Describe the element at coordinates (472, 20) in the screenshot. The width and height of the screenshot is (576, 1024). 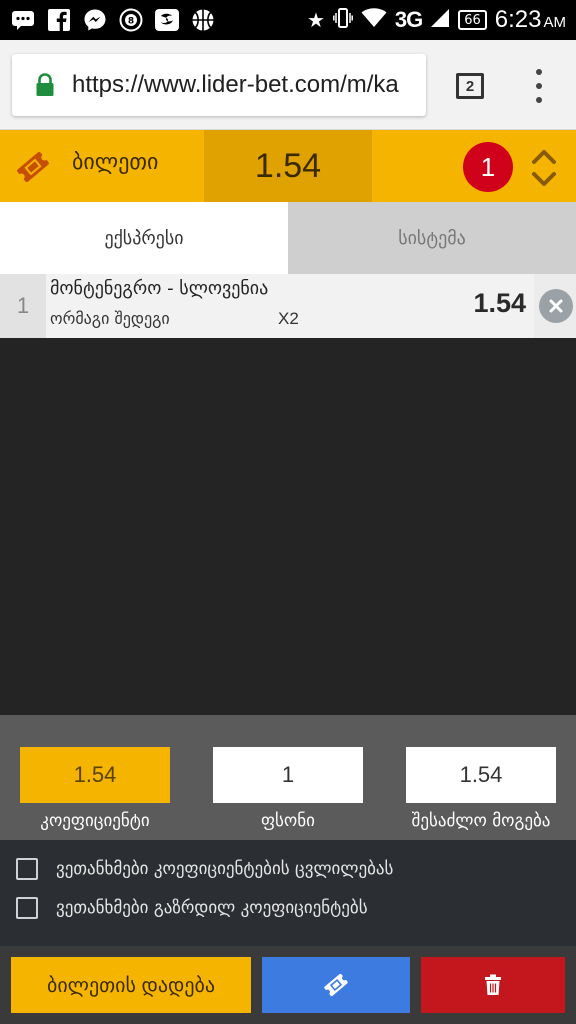
I see `battery-level: 66` at that location.